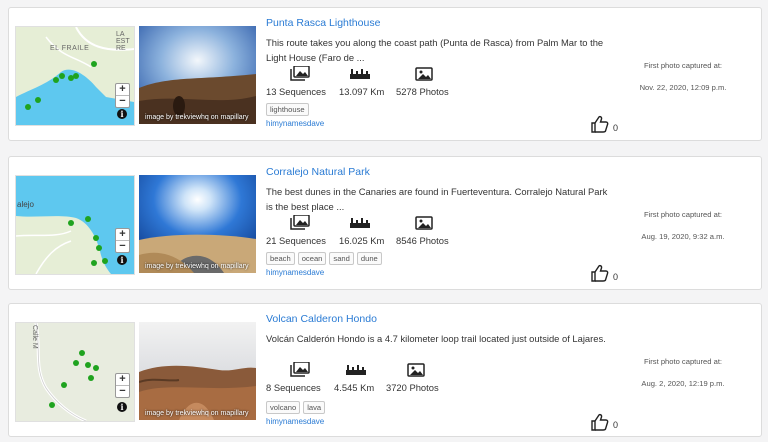 This screenshot has height=442, width=768. What do you see at coordinates (75, 372) in the screenshot?
I see `route-map: Calle M + − i` at bounding box center [75, 372].